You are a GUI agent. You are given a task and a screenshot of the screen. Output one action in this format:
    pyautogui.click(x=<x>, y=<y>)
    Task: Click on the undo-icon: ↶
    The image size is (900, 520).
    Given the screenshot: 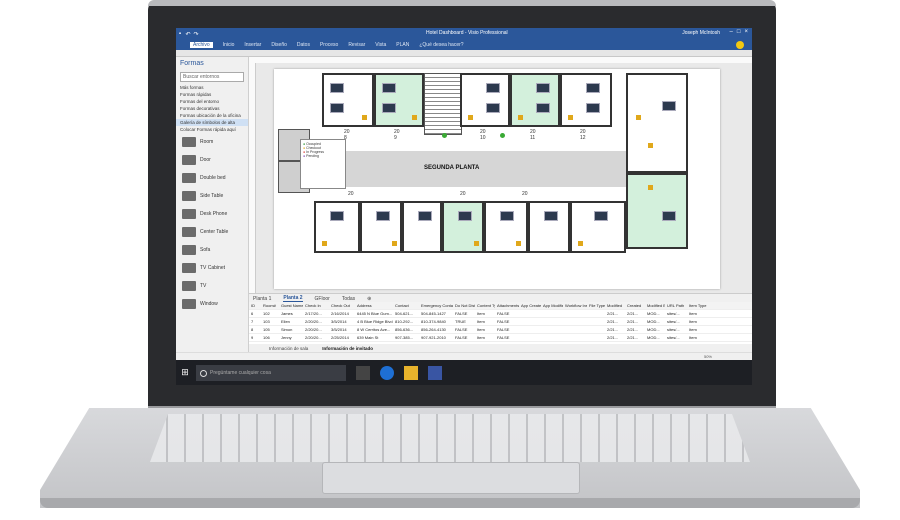 What is the action you would take?
    pyautogui.click(x=188, y=34)
    